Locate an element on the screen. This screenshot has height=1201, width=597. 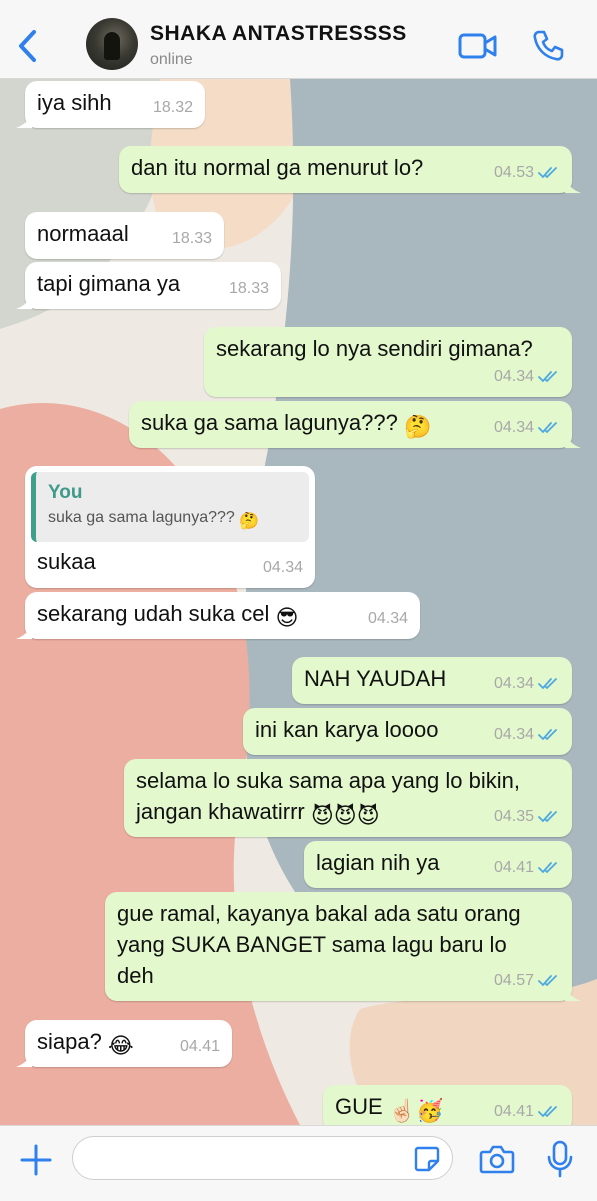
video-call-button is located at coordinates (478, 46).